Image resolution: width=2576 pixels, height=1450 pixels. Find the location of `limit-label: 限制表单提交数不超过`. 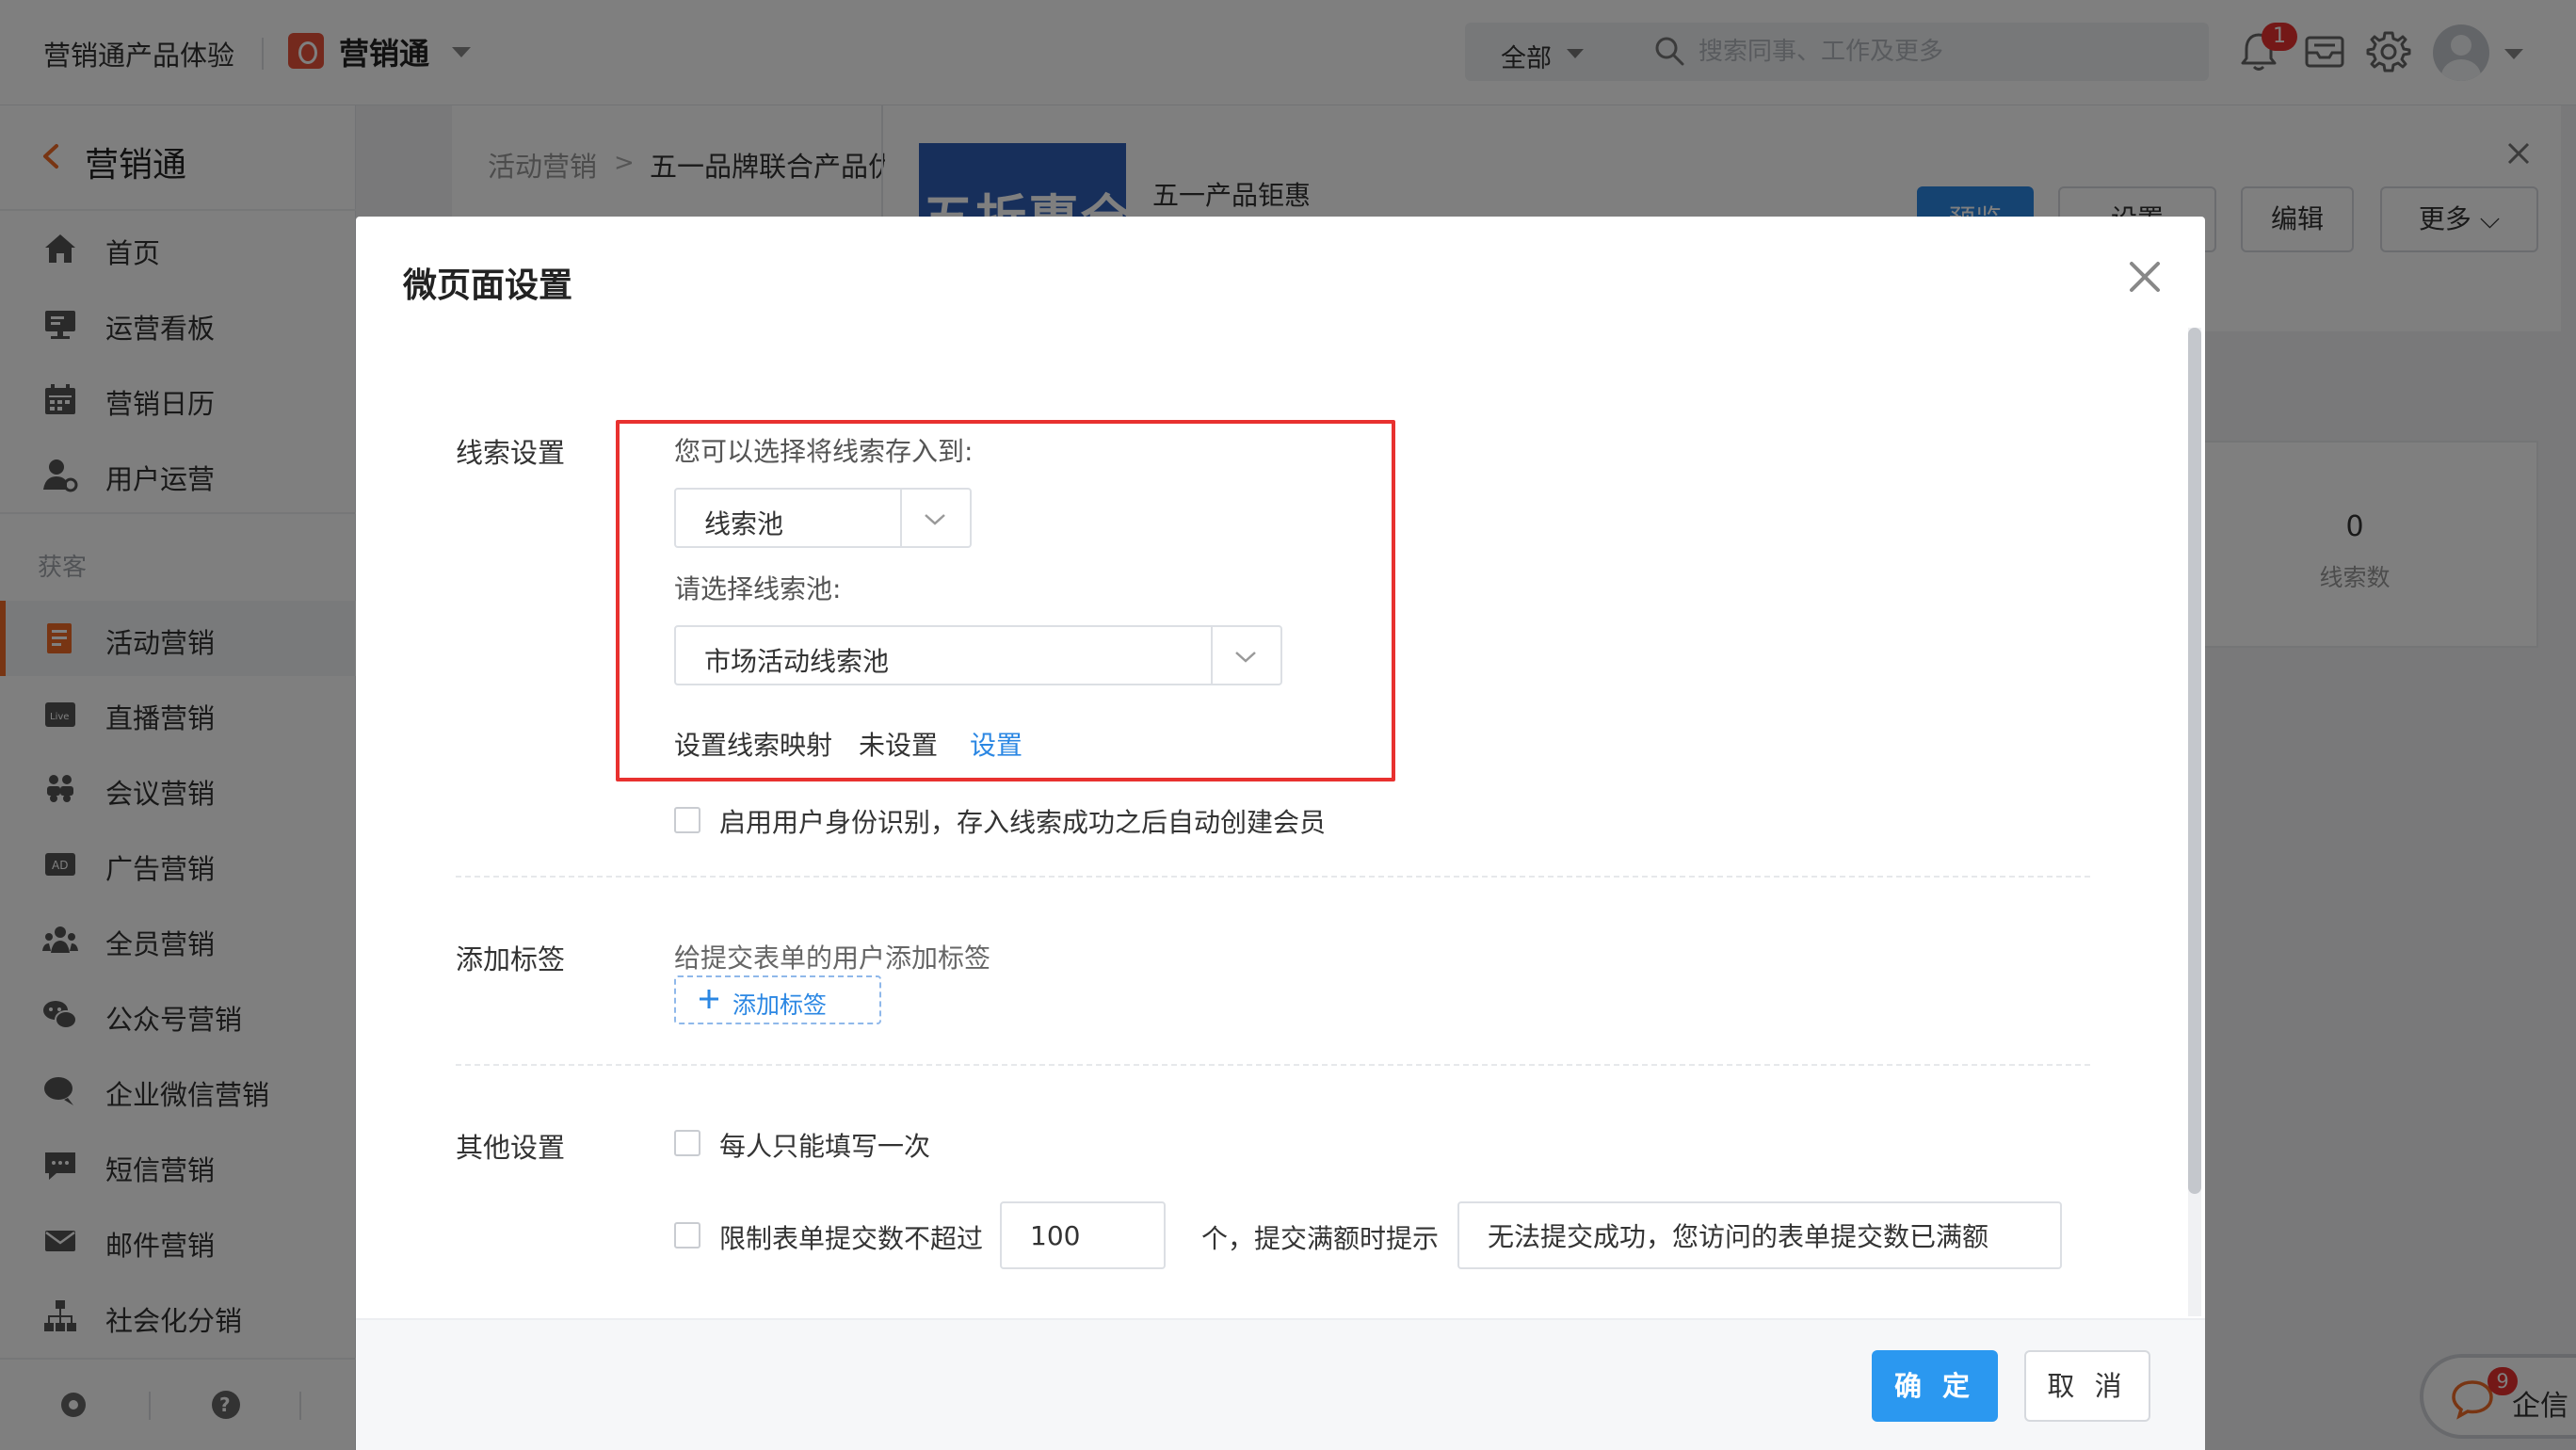

limit-label: 限制表单提交数不超过 is located at coordinates (851, 1237).